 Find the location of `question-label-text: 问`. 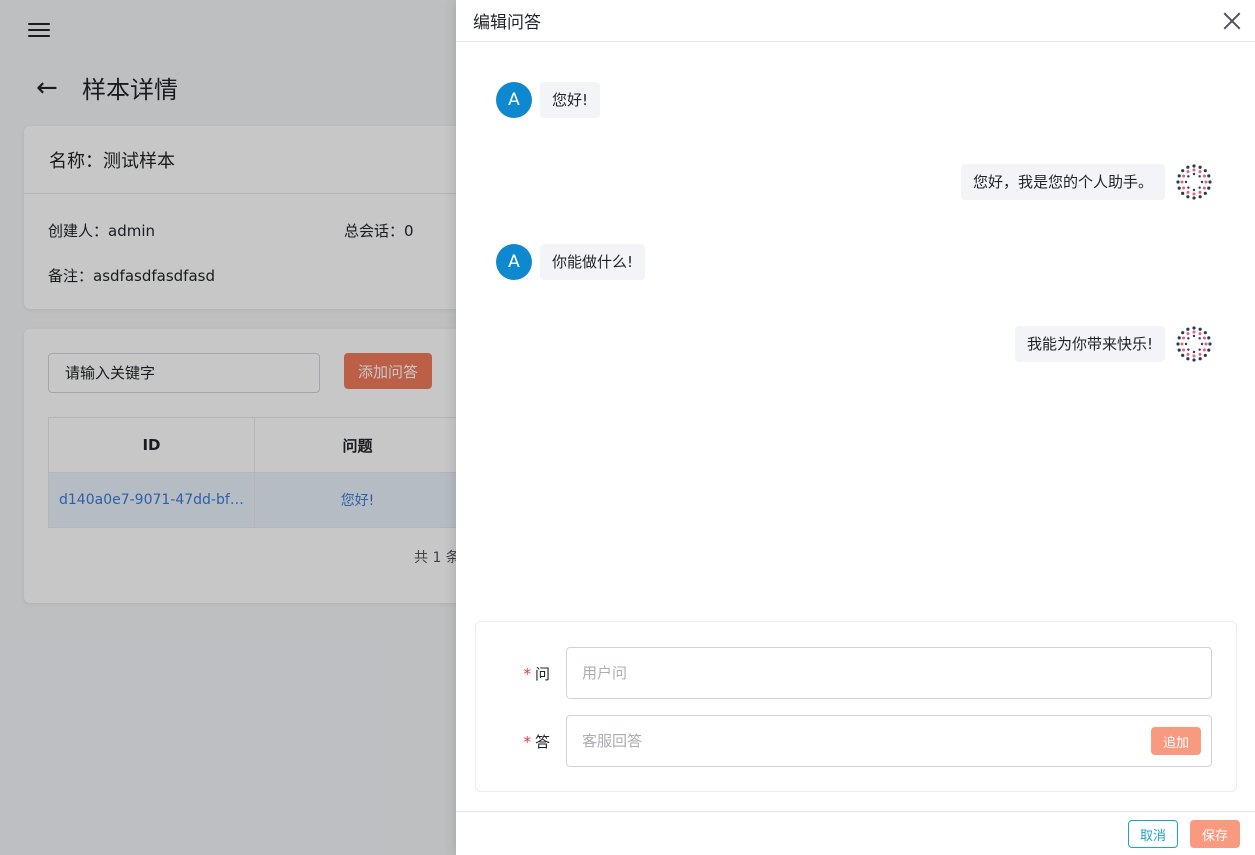

question-label-text: 问 is located at coordinates (542, 673).